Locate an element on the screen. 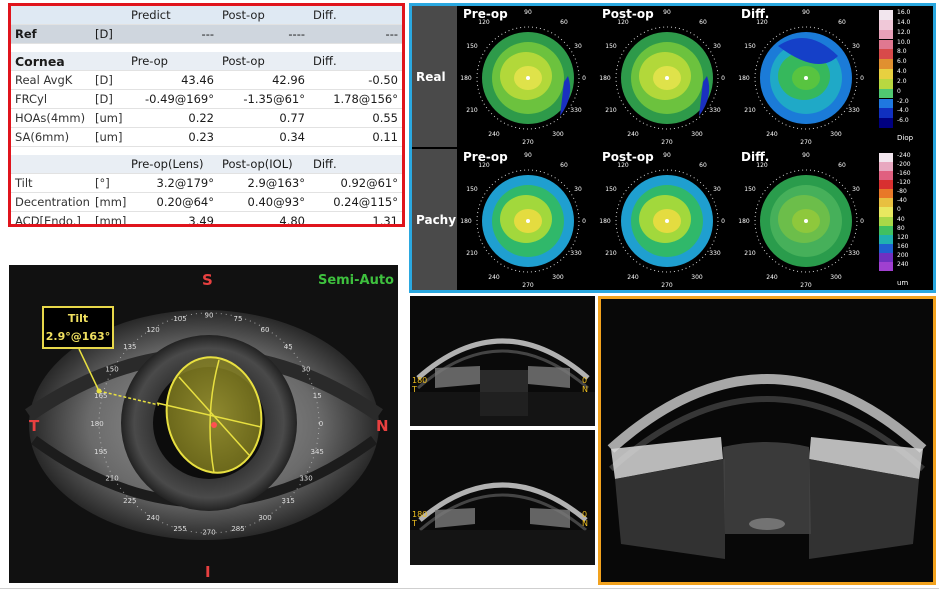 This screenshot has height=594, width=939. ring-angle-label: 15 is located at coordinates (317, 396).